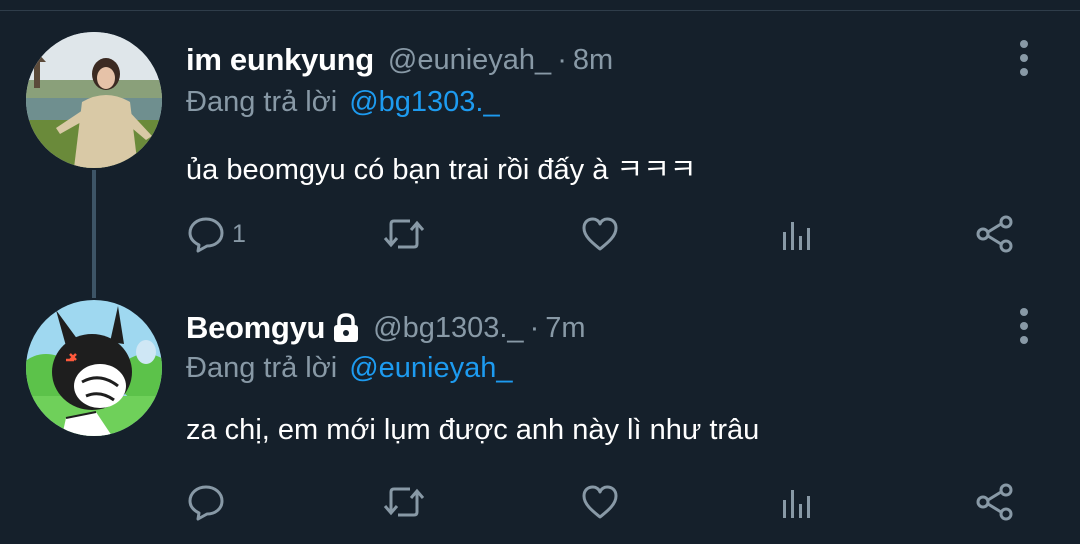  What do you see at coordinates (540, 502) in the screenshot?
I see `action-bar` at bounding box center [540, 502].